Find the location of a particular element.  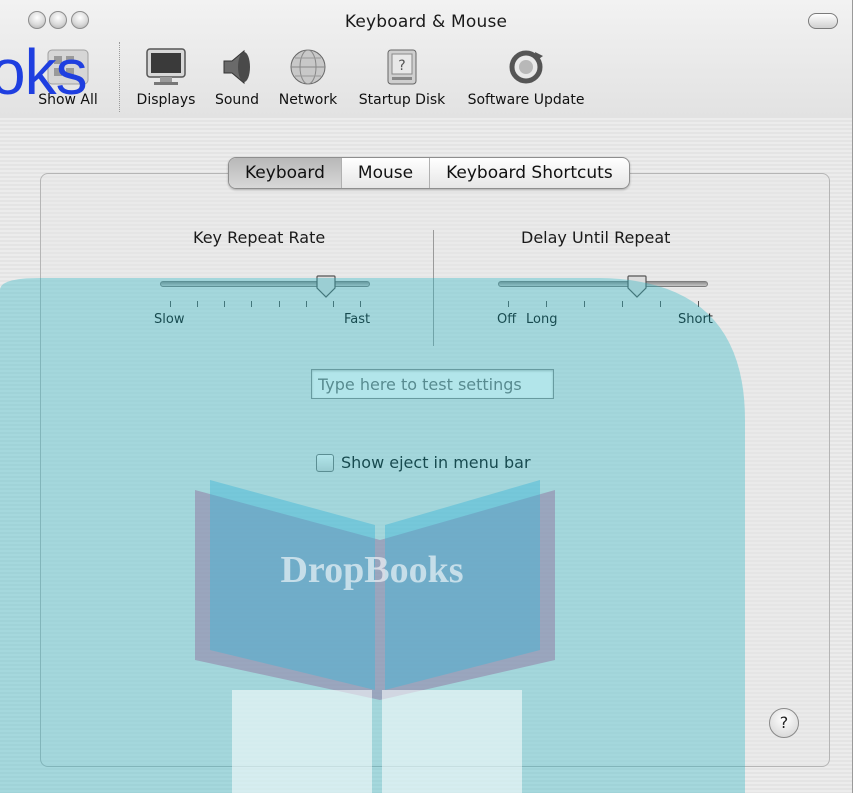

software-update-label: Software Update is located at coordinates (526, 100).